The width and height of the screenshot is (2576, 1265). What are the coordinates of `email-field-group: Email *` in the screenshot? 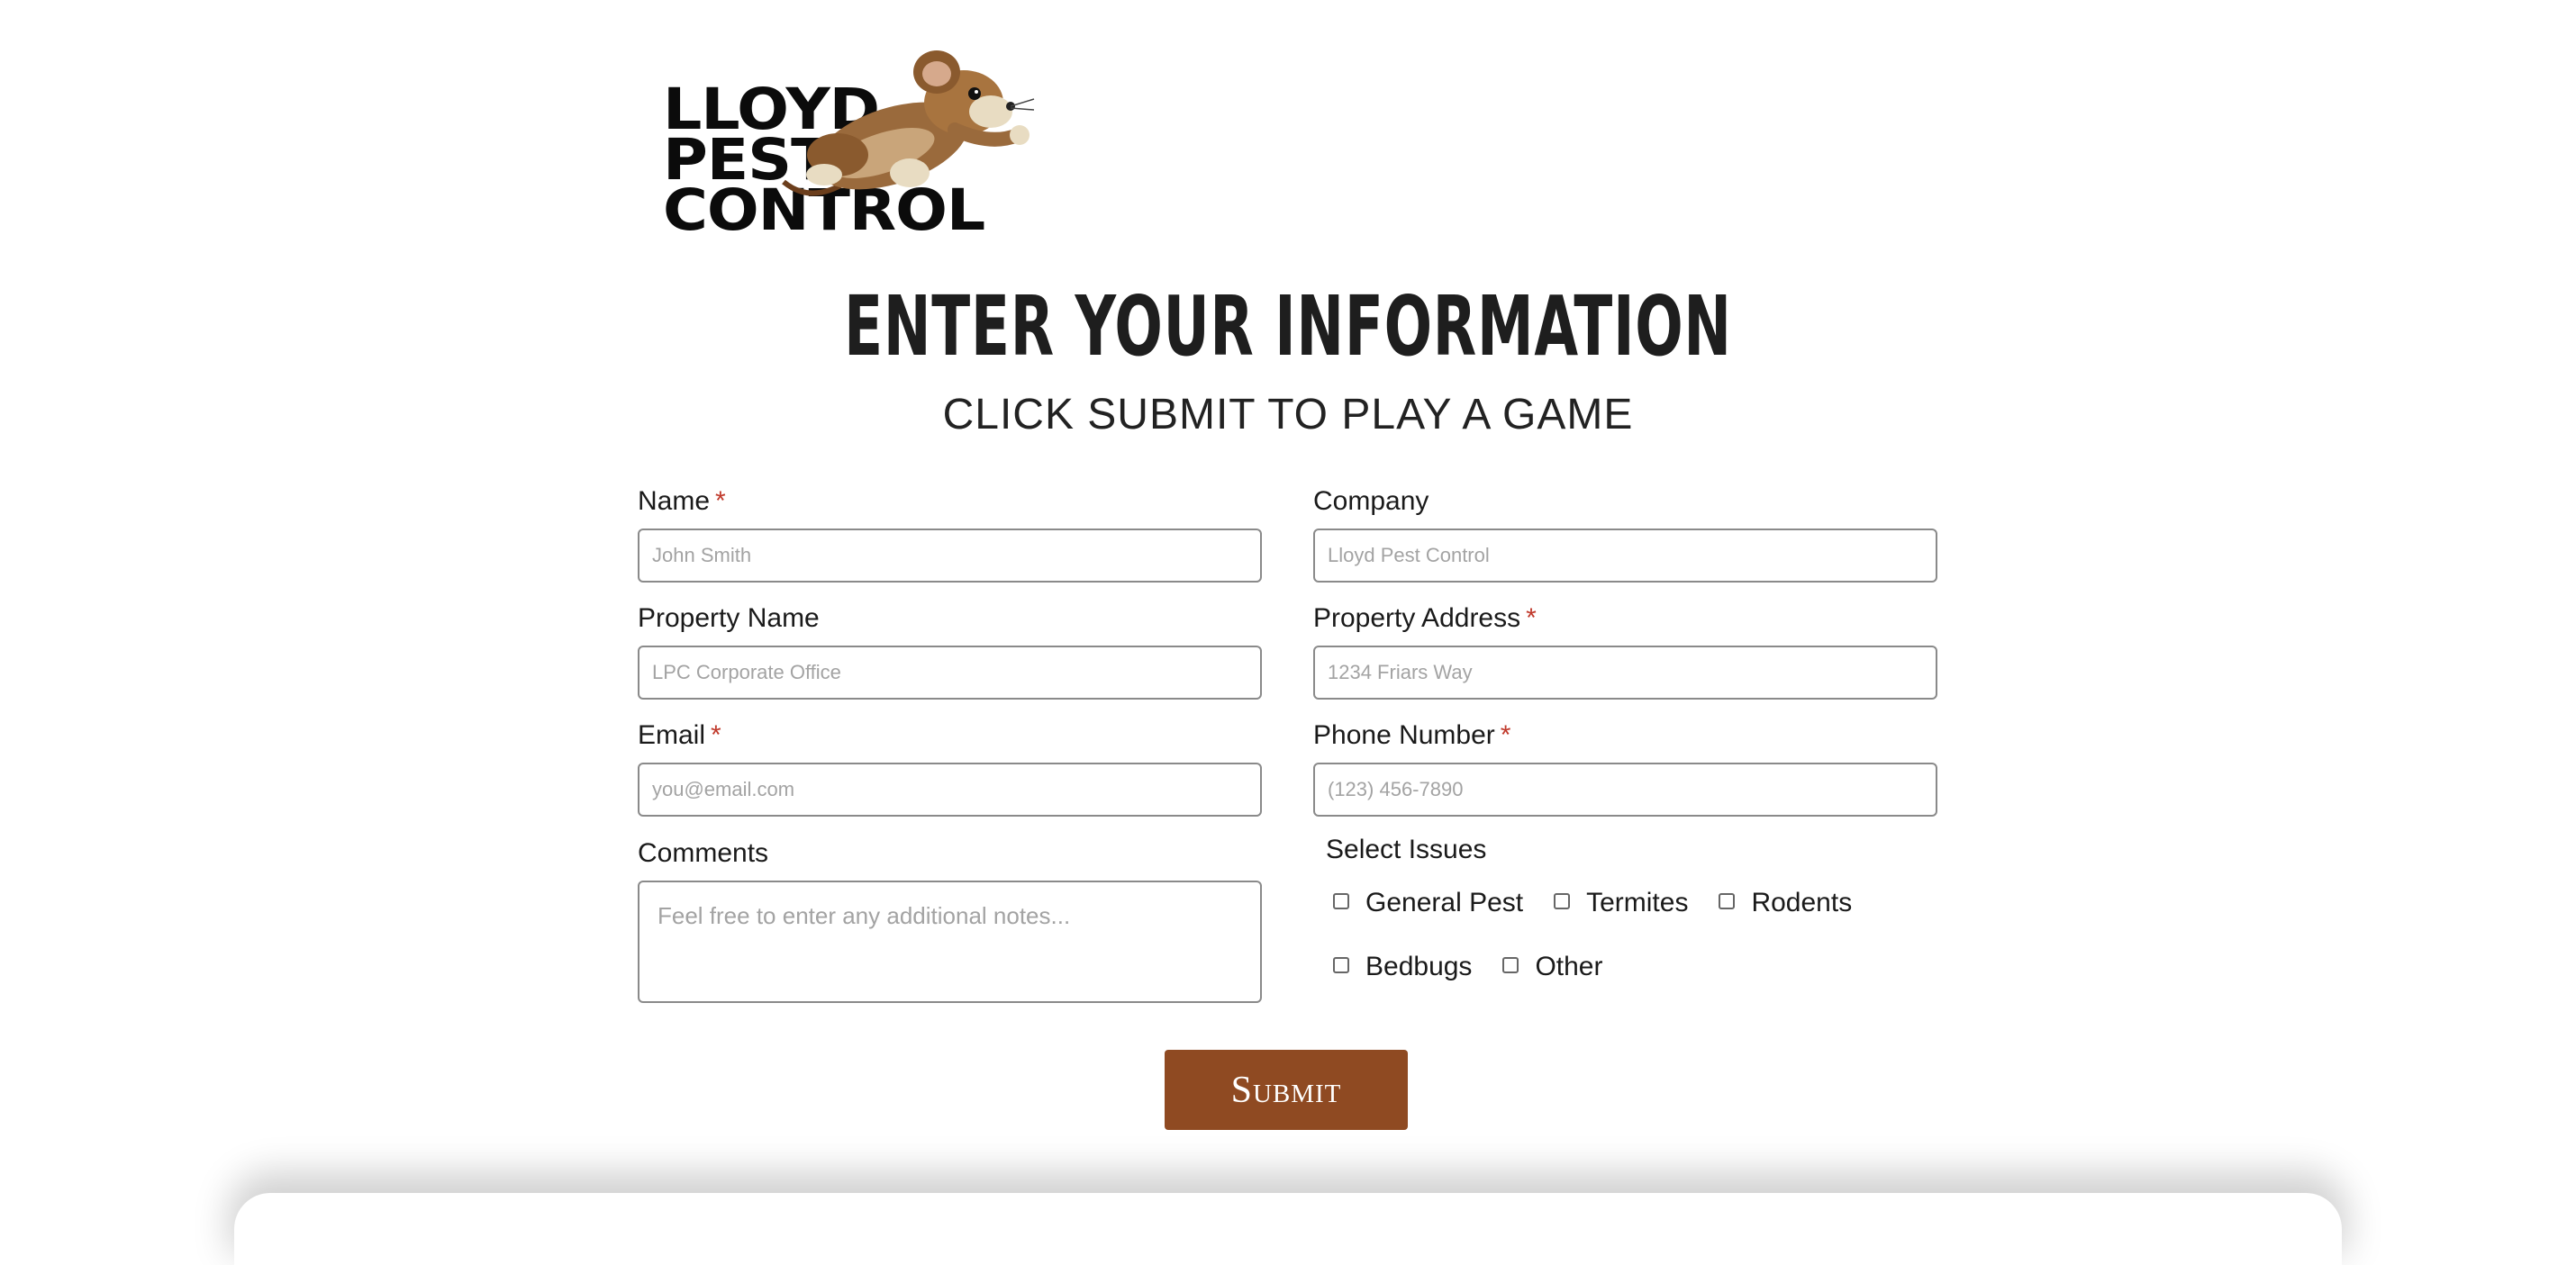 It's located at (950, 767).